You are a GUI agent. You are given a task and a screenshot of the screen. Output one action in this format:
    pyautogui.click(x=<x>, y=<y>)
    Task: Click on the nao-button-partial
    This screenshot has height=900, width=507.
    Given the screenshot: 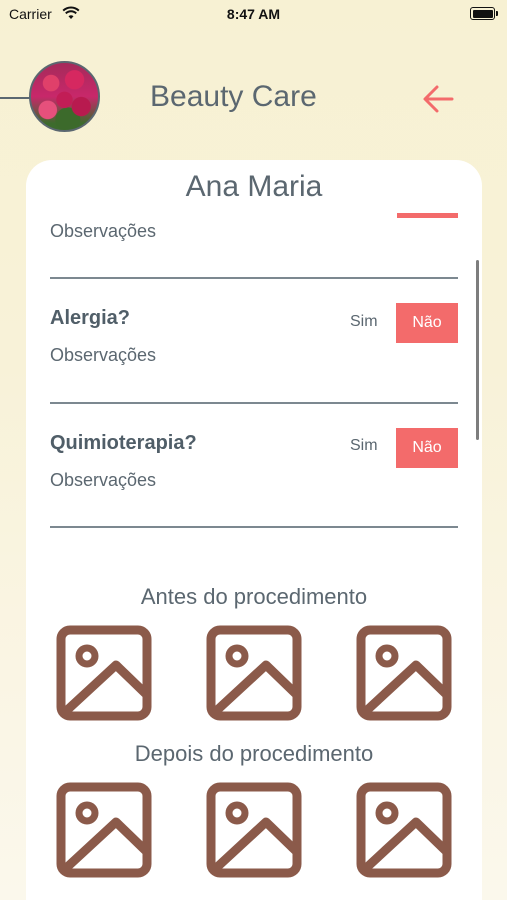 What is the action you would take?
    pyautogui.click(x=427, y=215)
    